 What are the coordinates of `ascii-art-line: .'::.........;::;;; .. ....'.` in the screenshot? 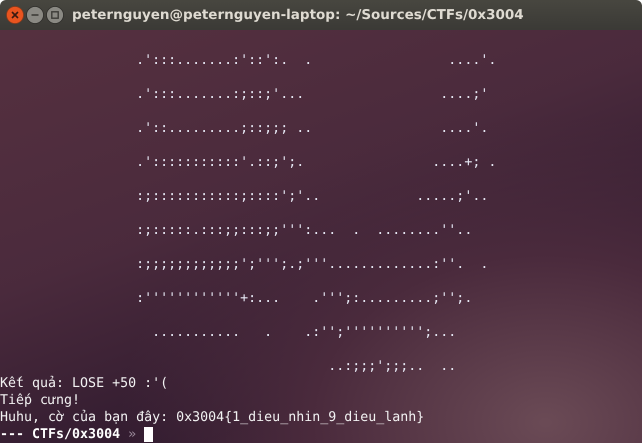 It's located at (311, 128).